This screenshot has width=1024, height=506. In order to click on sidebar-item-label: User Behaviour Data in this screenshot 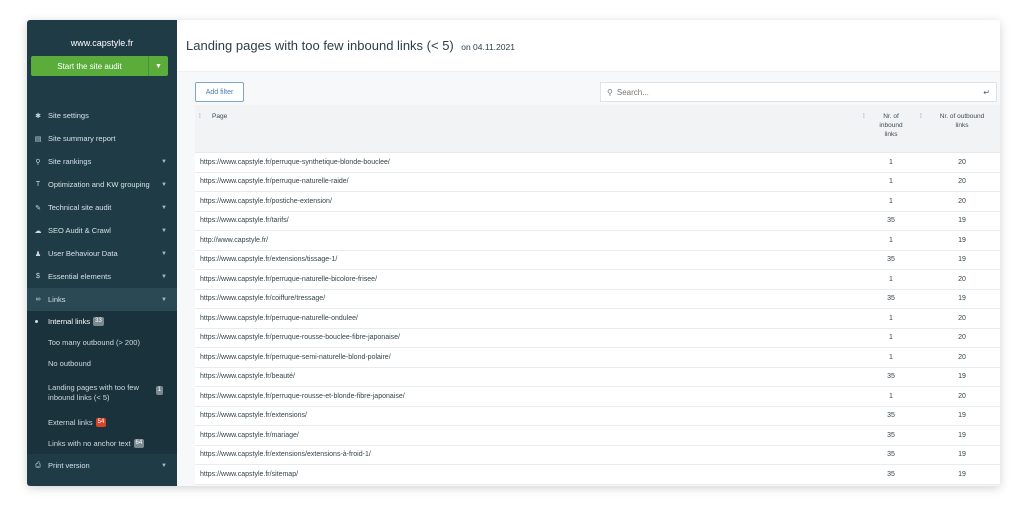, I will do `click(83, 253)`.